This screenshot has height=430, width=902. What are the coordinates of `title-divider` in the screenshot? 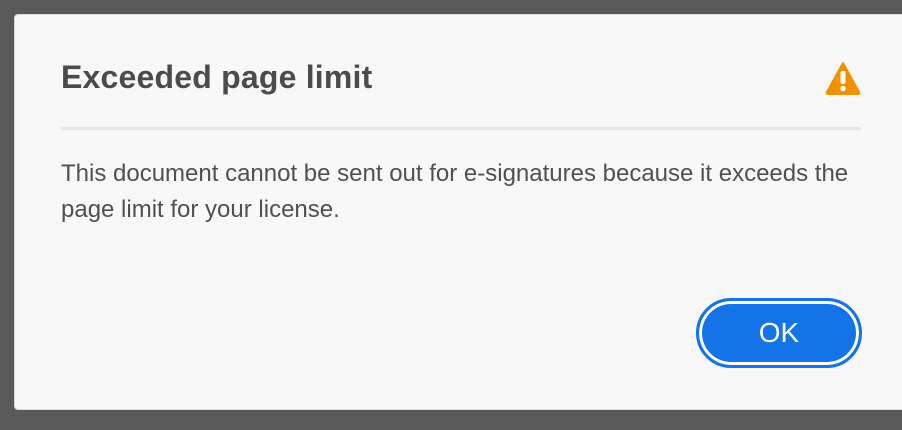 It's located at (461, 128).